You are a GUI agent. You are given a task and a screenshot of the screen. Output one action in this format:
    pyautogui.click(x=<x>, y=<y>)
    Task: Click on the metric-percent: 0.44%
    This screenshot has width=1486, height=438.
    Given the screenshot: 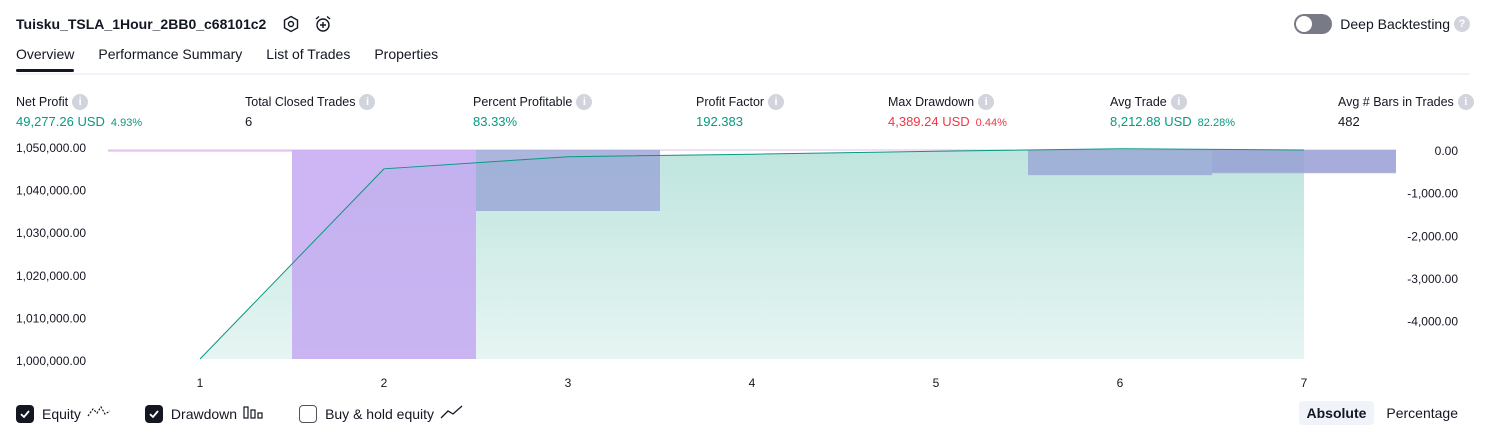 What is the action you would take?
    pyautogui.click(x=991, y=123)
    